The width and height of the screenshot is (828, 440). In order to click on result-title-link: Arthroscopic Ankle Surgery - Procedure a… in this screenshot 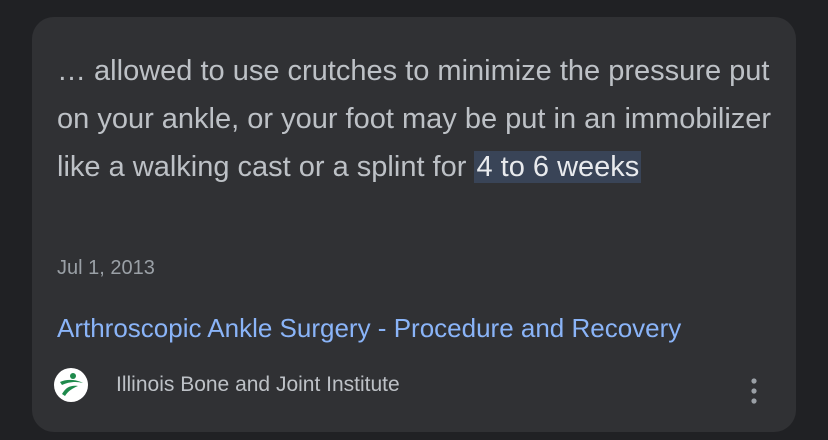, I will do `click(369, 328)`.